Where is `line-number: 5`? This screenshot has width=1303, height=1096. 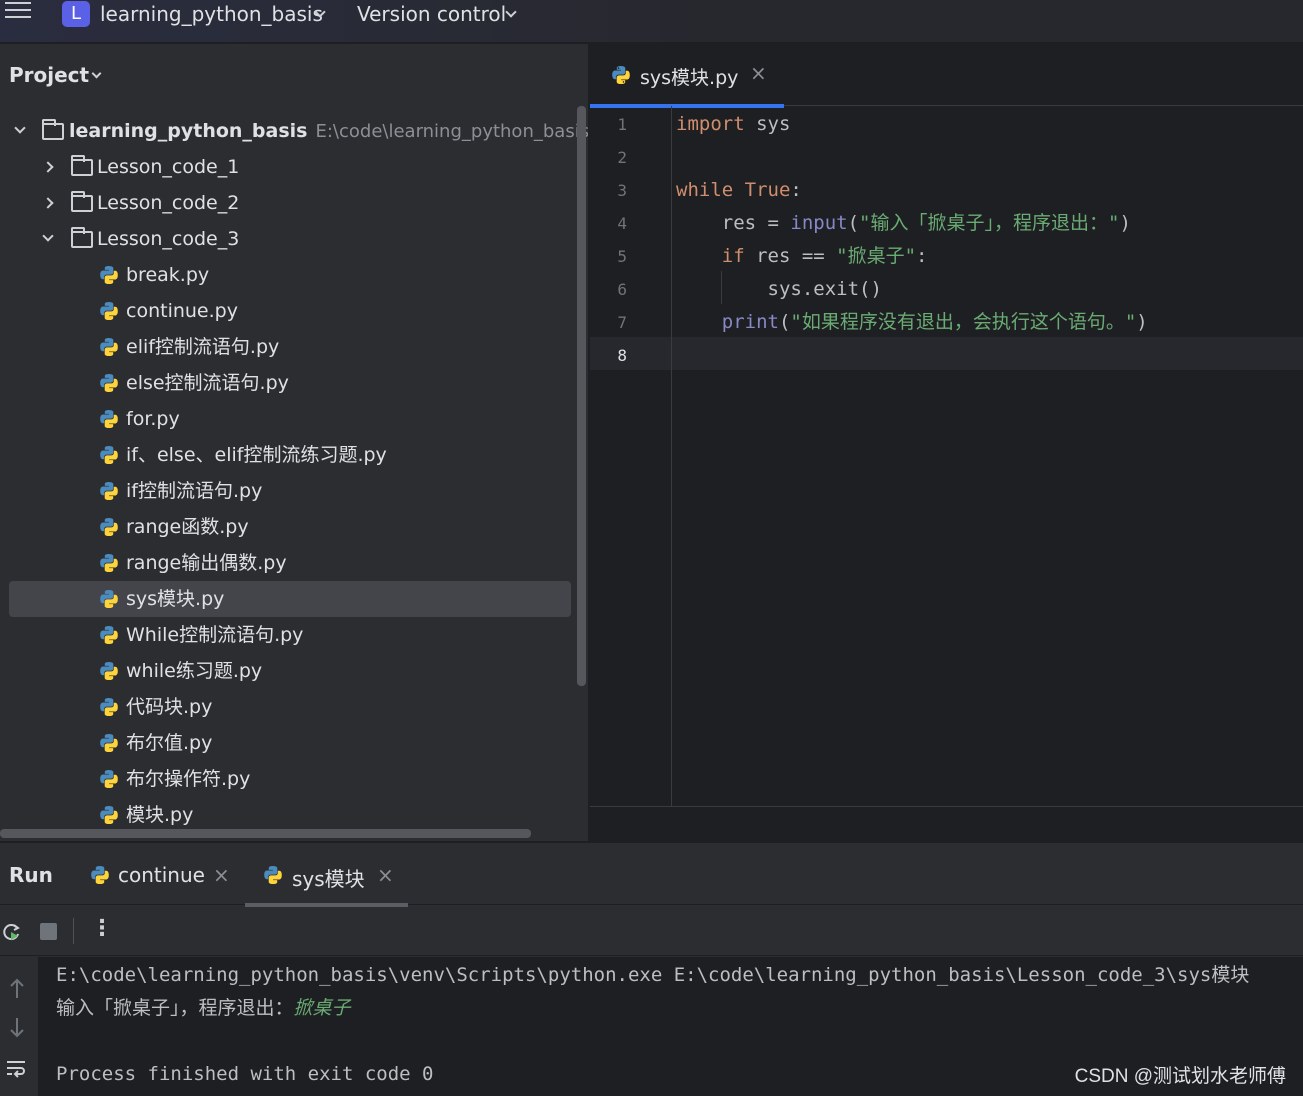
line-number: 5 is located at coordinates (622, 256).